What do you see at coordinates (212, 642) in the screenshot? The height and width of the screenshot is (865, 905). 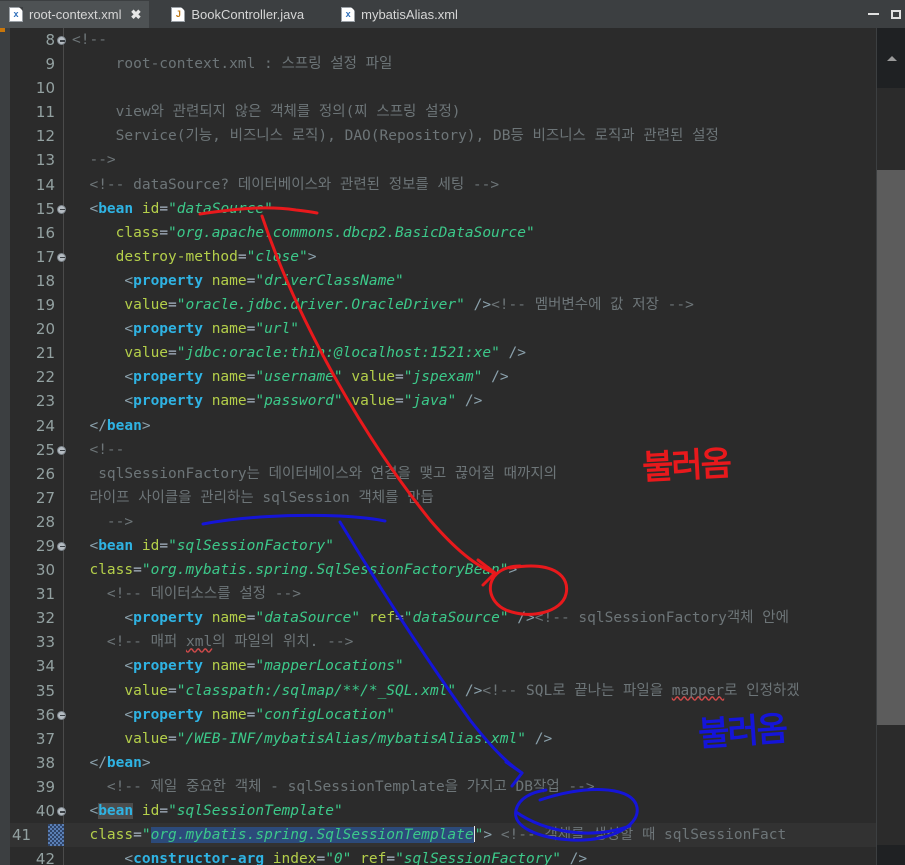 I see `line-content: <!-- 매퍼 xml의 파일의 위치. -->` at bounding box center [212, 642].